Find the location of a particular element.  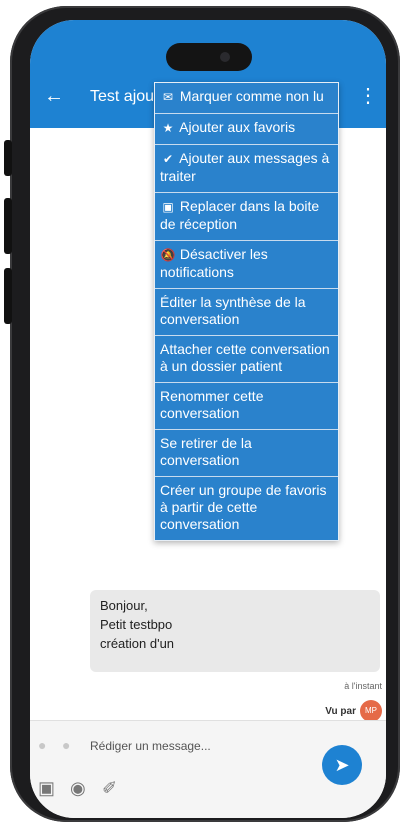

message-timestamp: à l'instant is located at coordinates (363, 686).